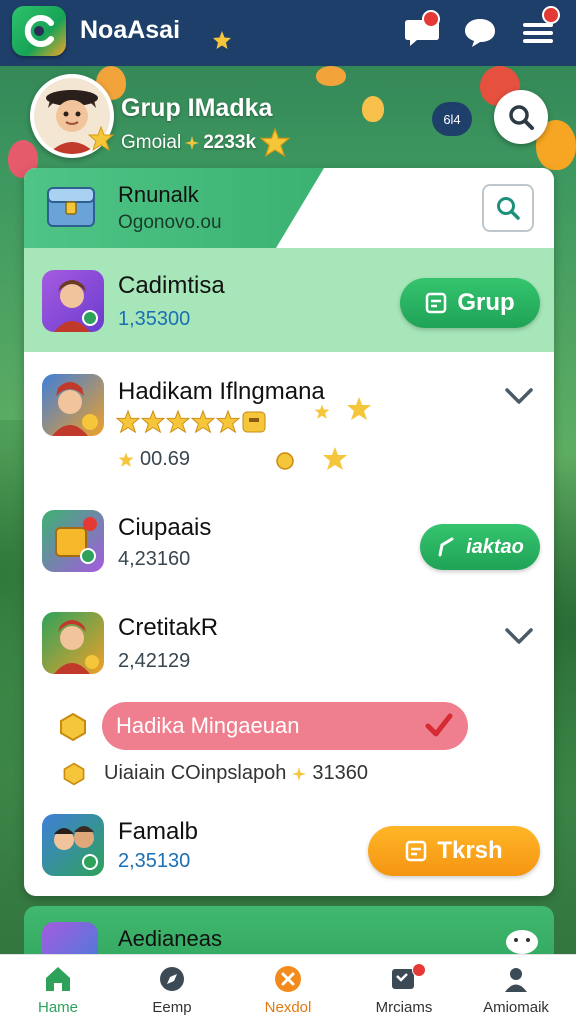 This screenshot has width=576, height=1024. What do you see at coordinates (154, 319) in the screenshot?
I see `row-value: 1,35300` at bounding box center [154, 319].